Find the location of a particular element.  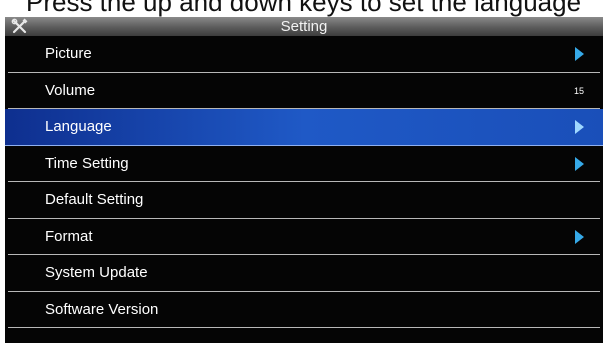

menu-item-label: Language is located at coordinates (78, 126).